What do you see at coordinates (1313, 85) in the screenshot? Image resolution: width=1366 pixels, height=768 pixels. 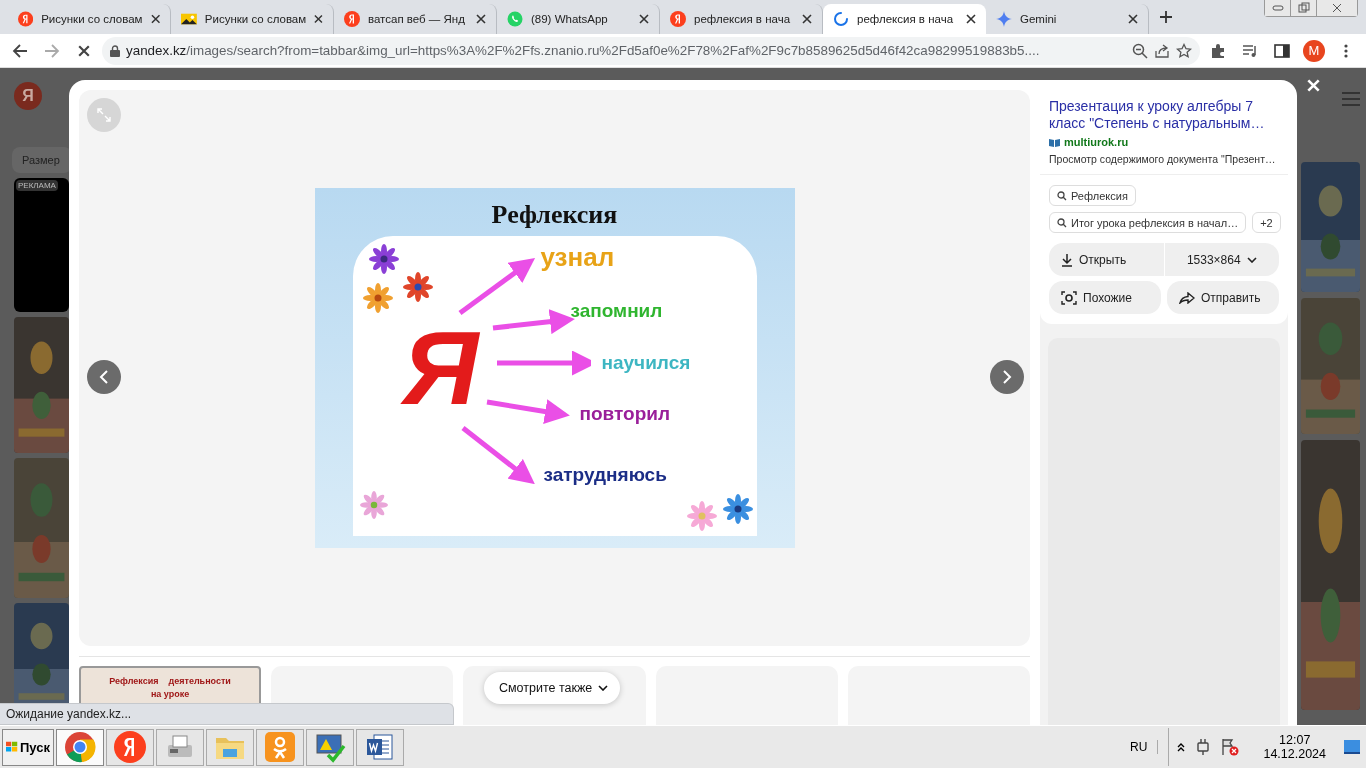 I see `close-icon` at bounding box center [1313, 85].